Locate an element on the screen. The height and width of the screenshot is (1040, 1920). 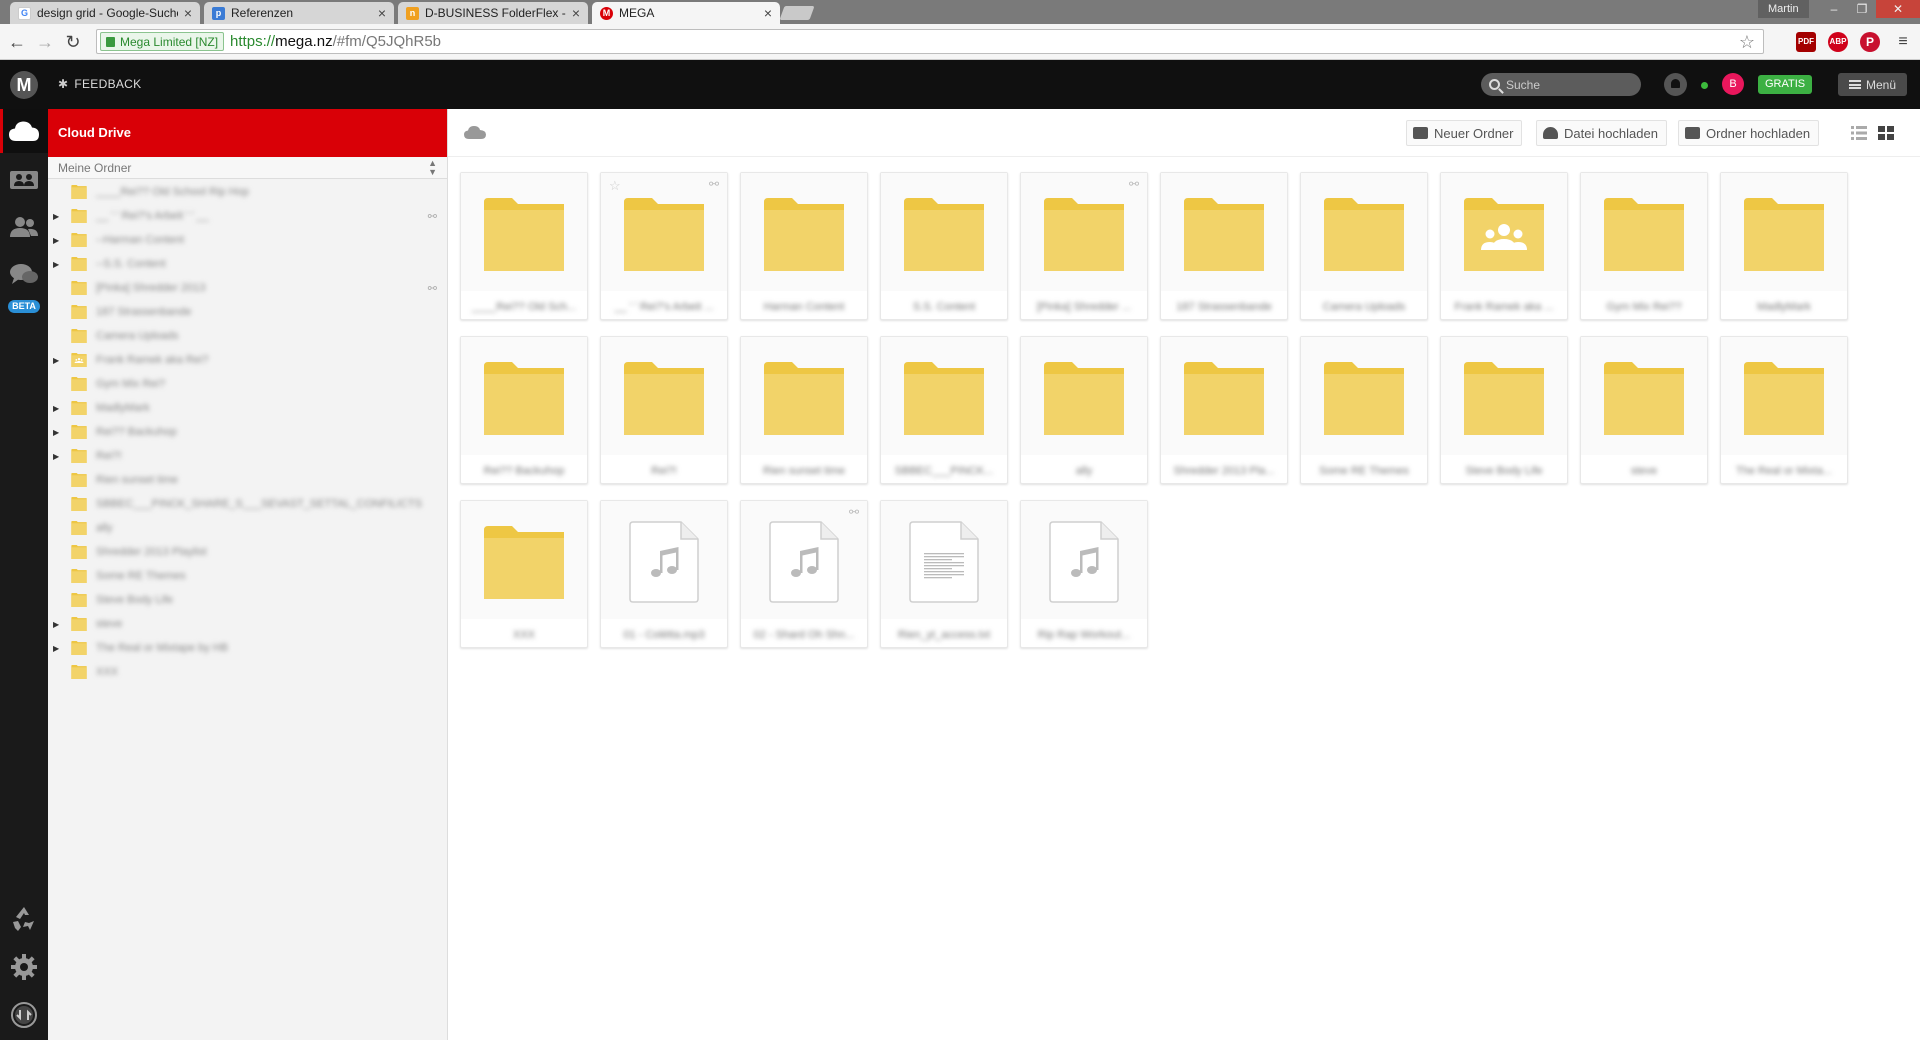
tree-folder-item: ▶ MadlyMark is located at coordinates (247, 408).